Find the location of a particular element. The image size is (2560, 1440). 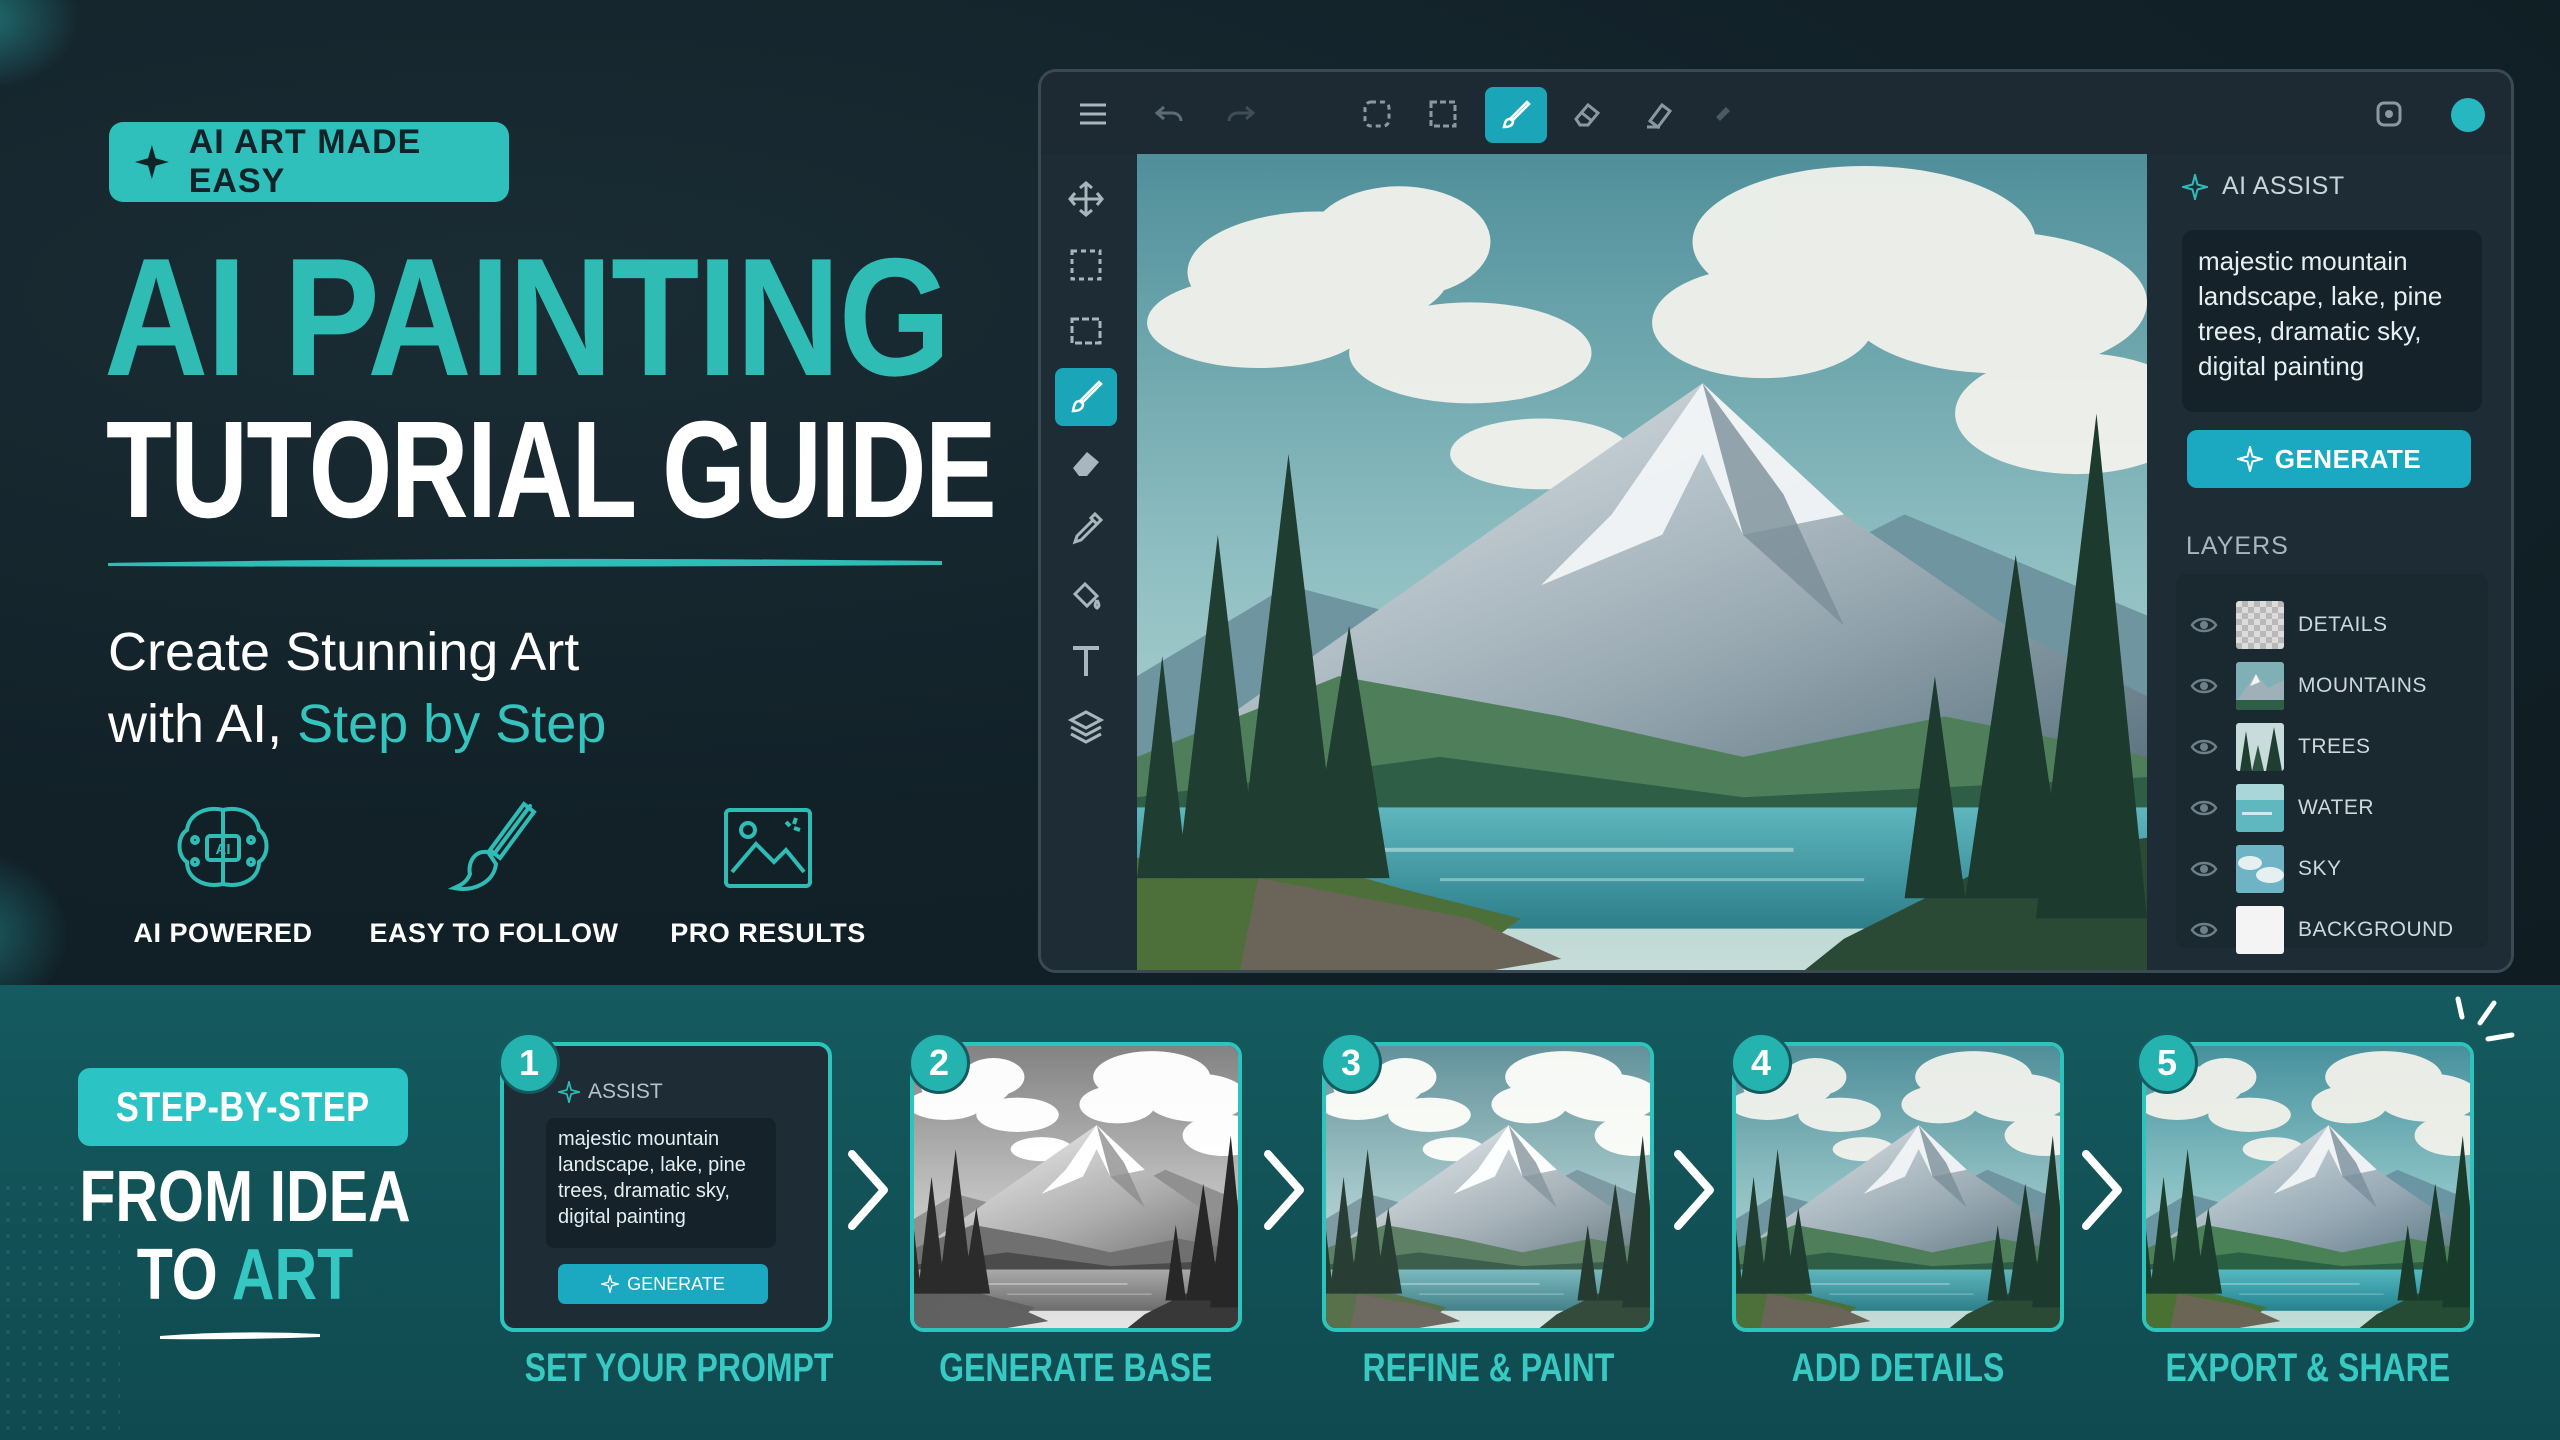

layer-name: TREES is located at coordinates (2334, 746).